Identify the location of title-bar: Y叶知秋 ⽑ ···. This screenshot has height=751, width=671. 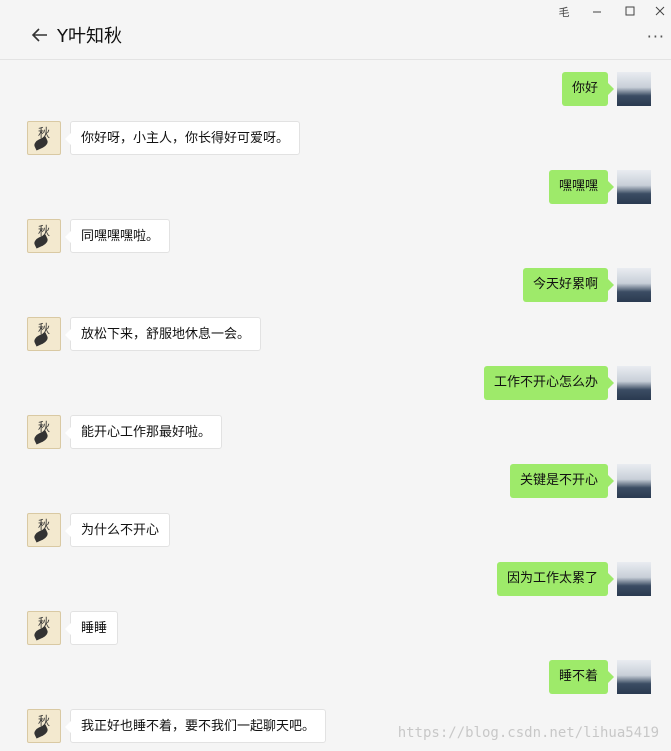
(335, 30).